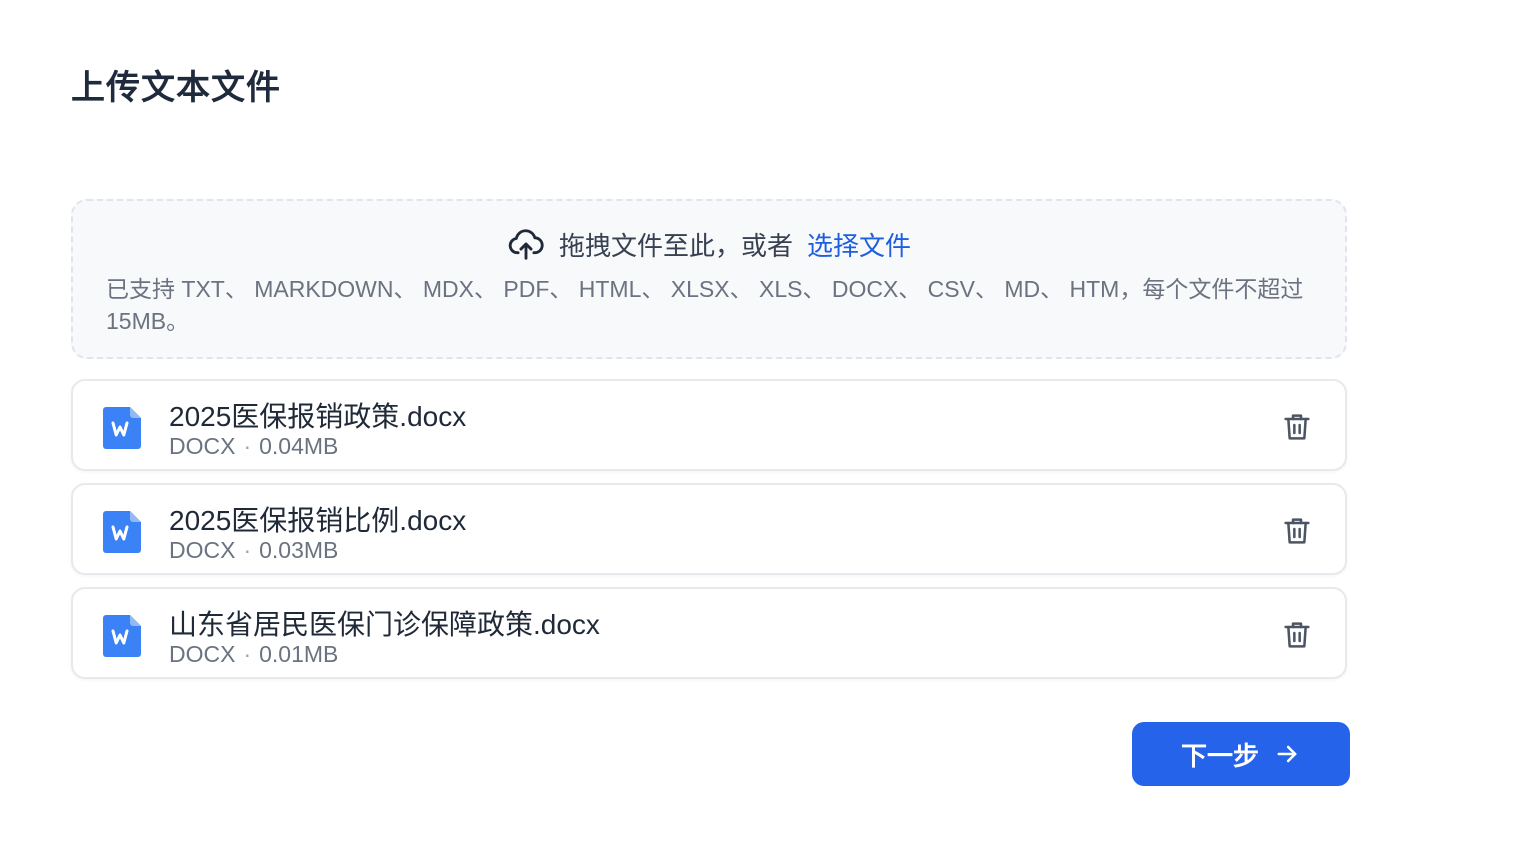 The height and width of the screenshot is (856, 1532). Describe the element at coordinates (384, 624) in the screenshot. I see `file-name: 山东省居民医保门诊保障政策.docx` at that location.